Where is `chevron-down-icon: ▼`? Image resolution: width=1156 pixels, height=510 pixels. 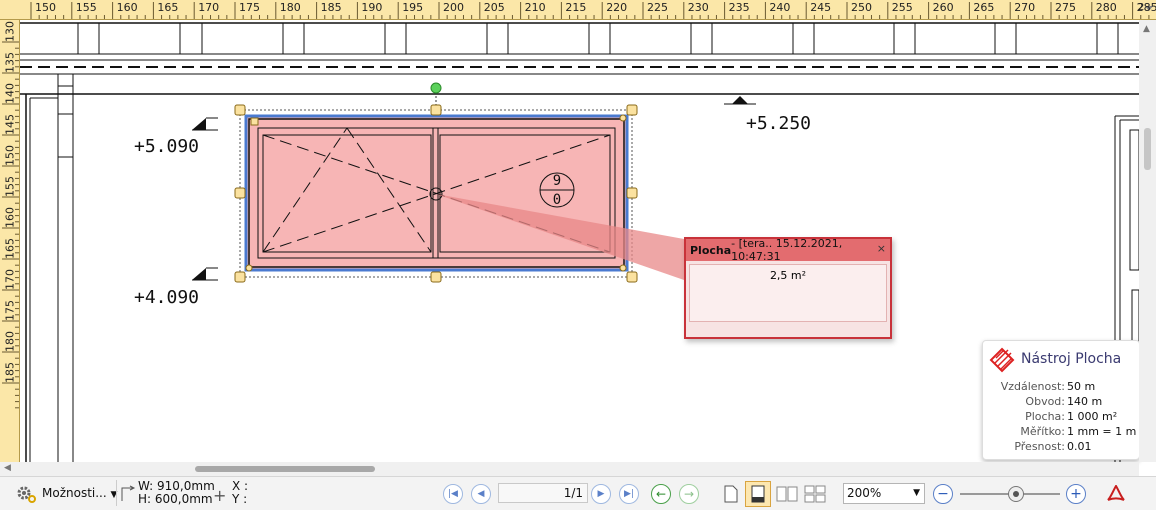 chevron-down-icon: ▼ is located at coordinates (916, 493).